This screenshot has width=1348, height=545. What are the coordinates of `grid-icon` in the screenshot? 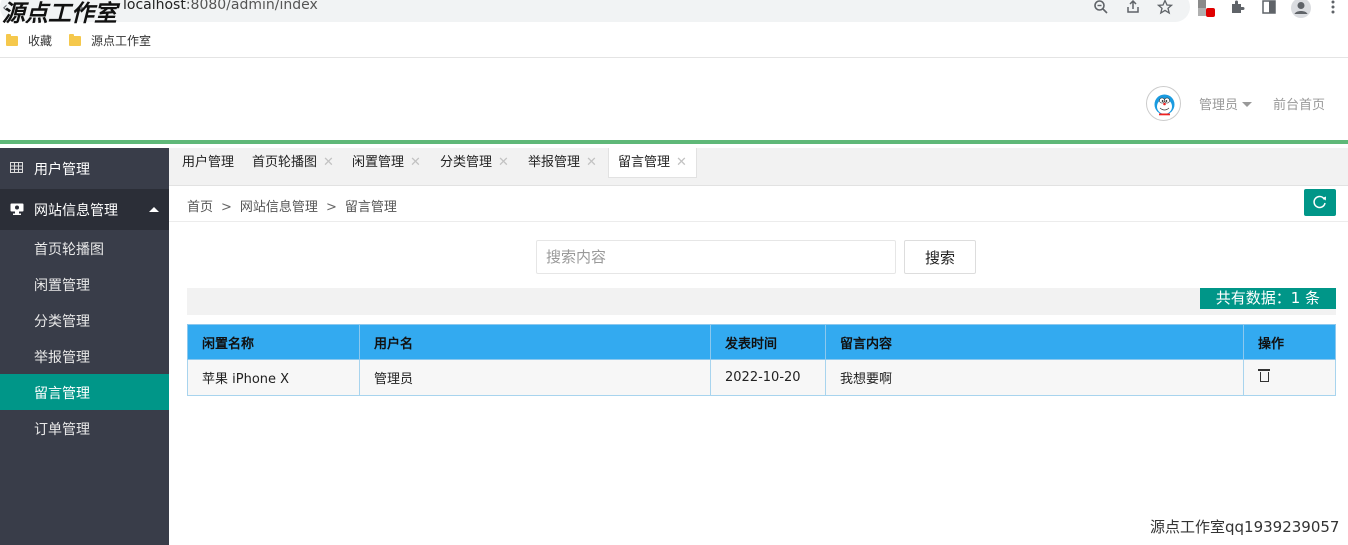 It's located at (16, 167).